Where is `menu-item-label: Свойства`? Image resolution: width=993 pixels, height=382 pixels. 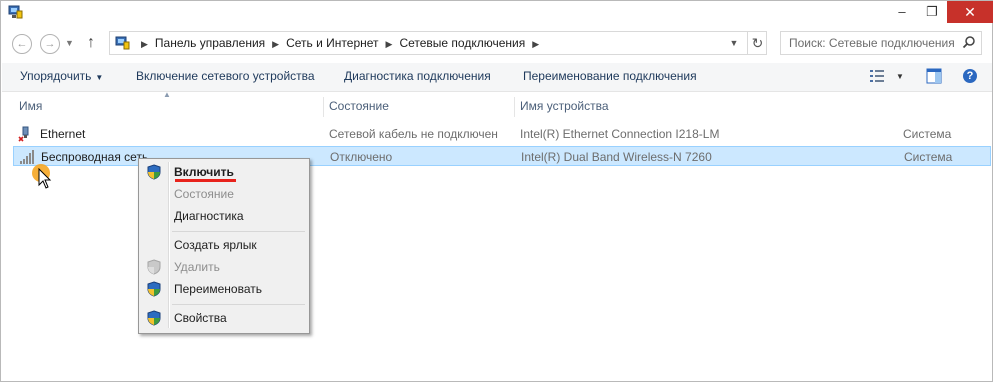 menu-item-label: Свойства is located at coordinates (200, 318).